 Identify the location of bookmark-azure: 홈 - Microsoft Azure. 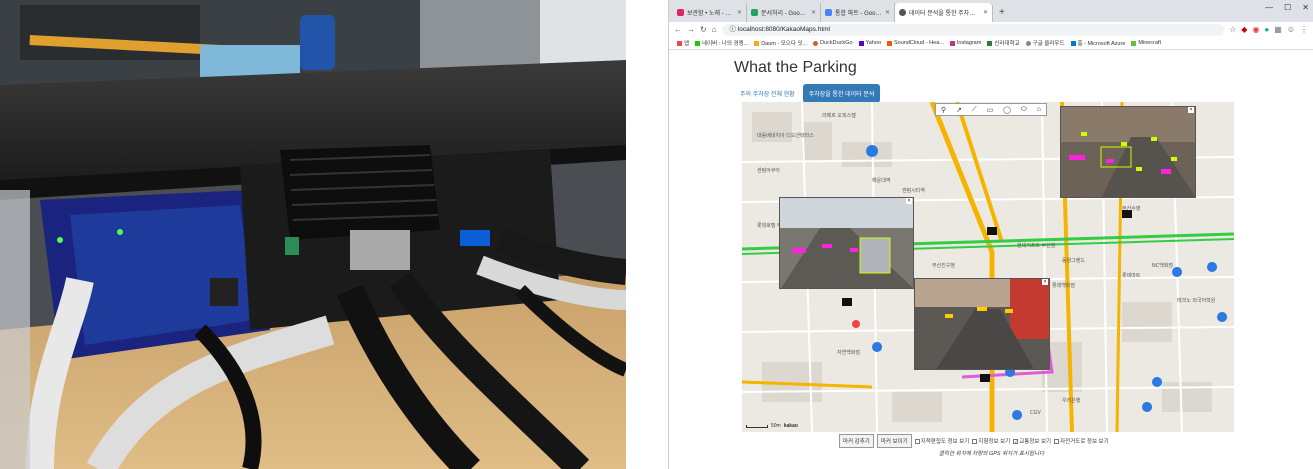
(1097, 43).